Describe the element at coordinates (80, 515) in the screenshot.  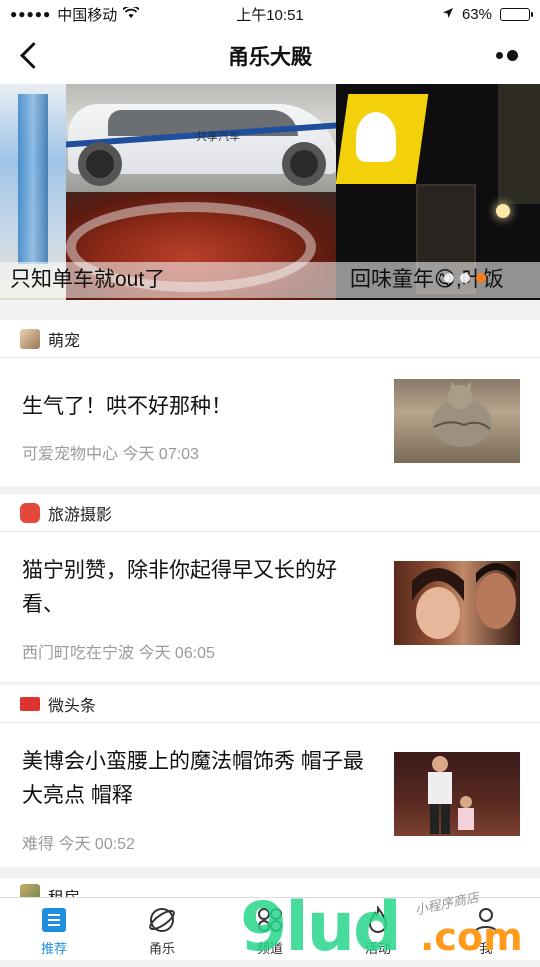
I see `category-name: 旅游摄影` at that location.